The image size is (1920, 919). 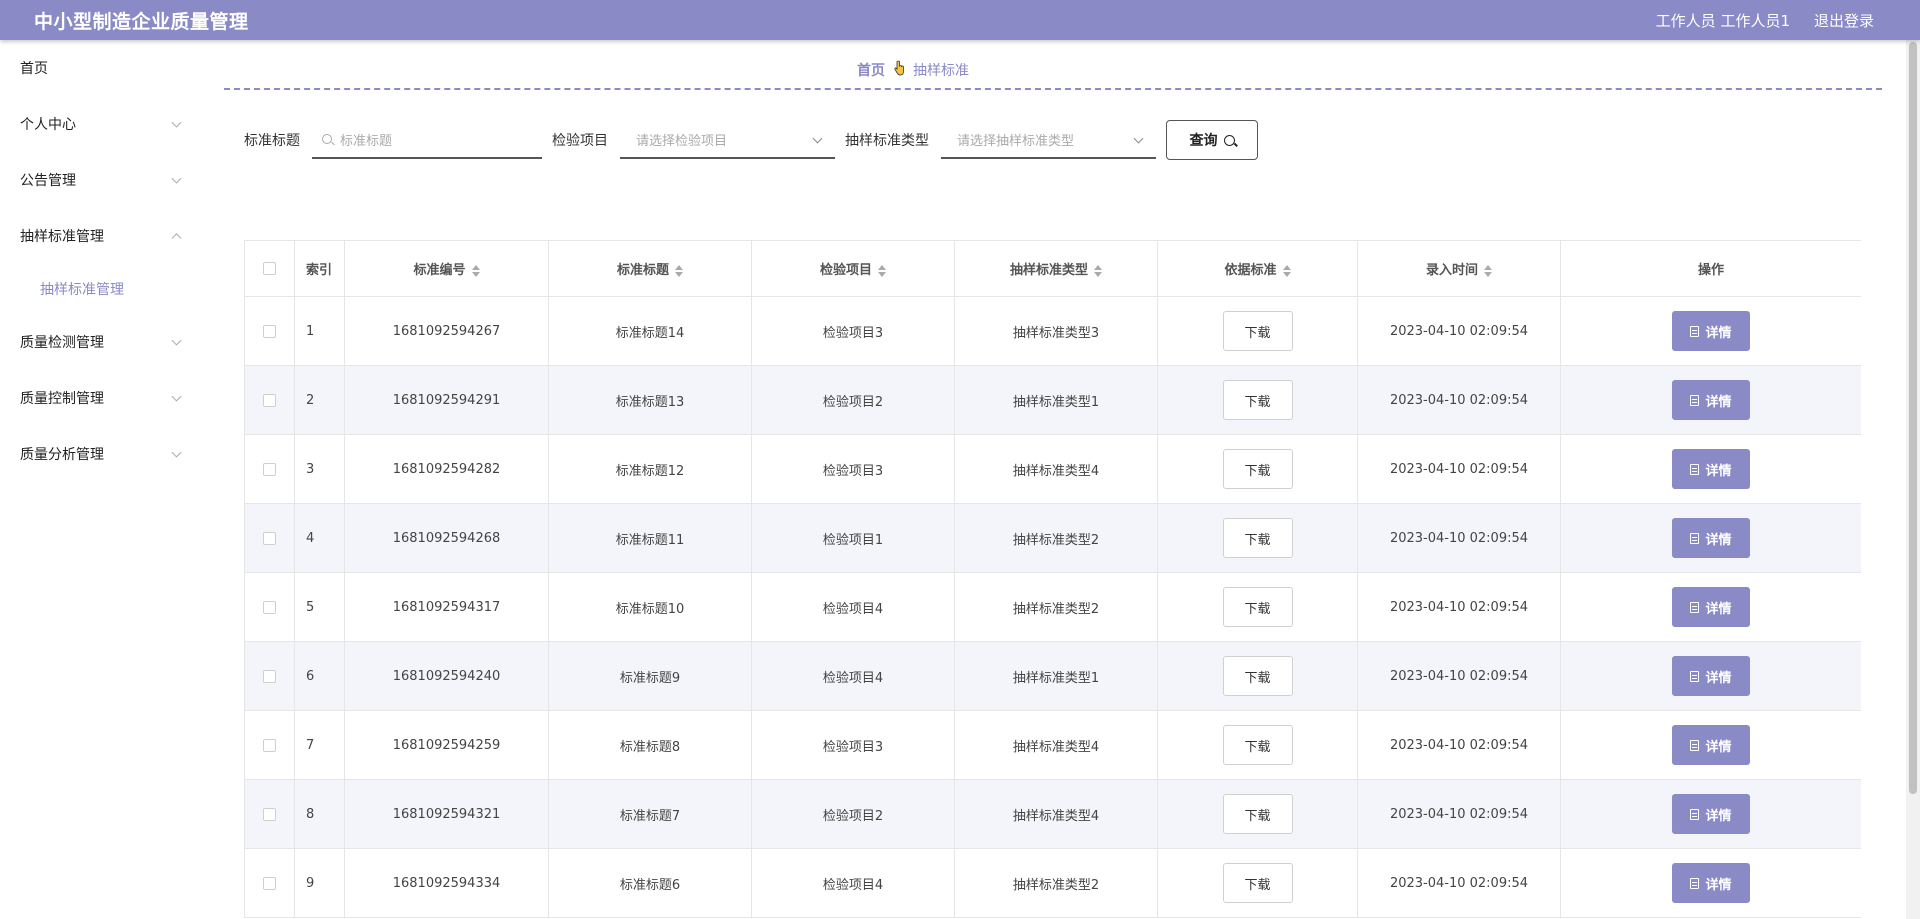 I want to click on title-search-input: 标准标题, so click(x=427, y=140).